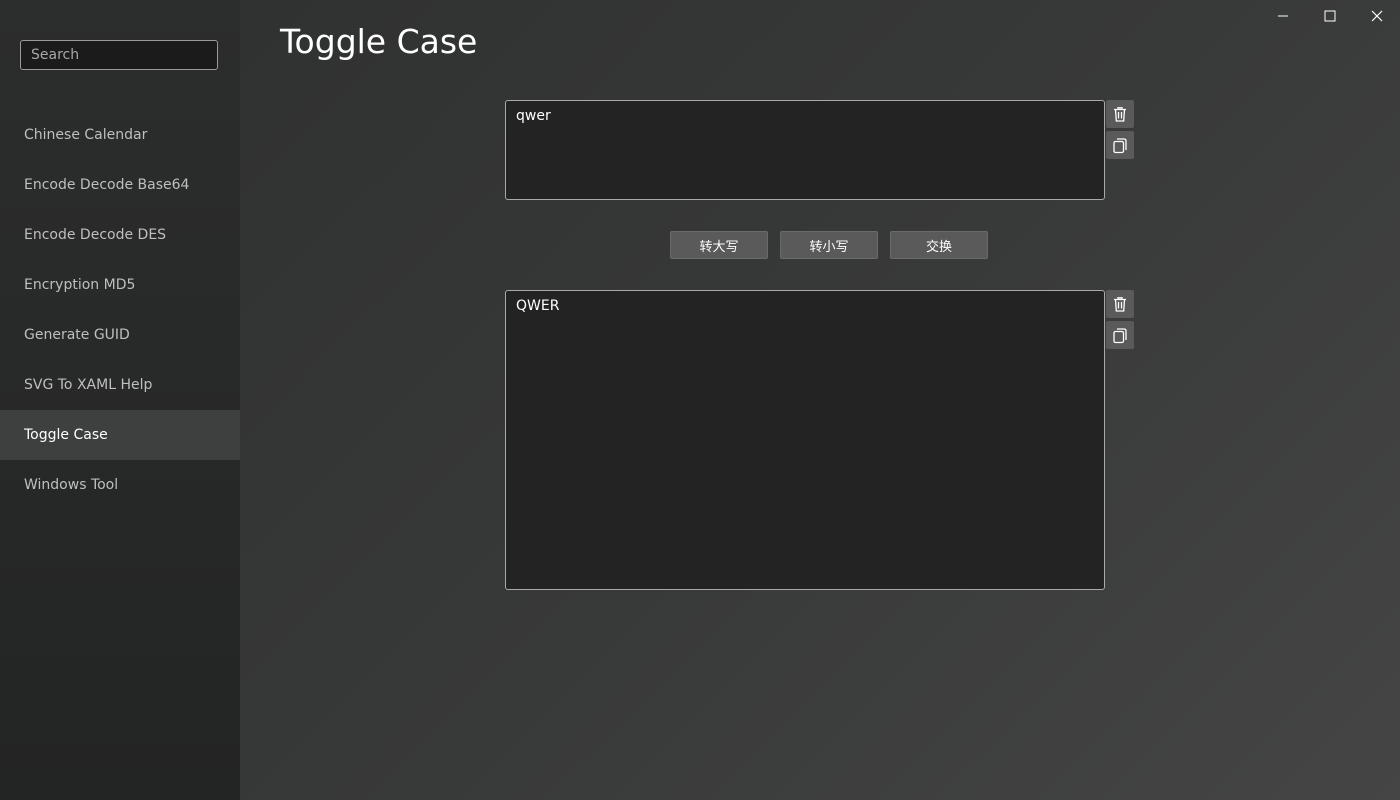 This screenshot has height=800, width=1400. Describe the element at coordinates (120, 435) in the screenshot. I see `sidebar-item-toggle-case: Toggle Case` at that location.